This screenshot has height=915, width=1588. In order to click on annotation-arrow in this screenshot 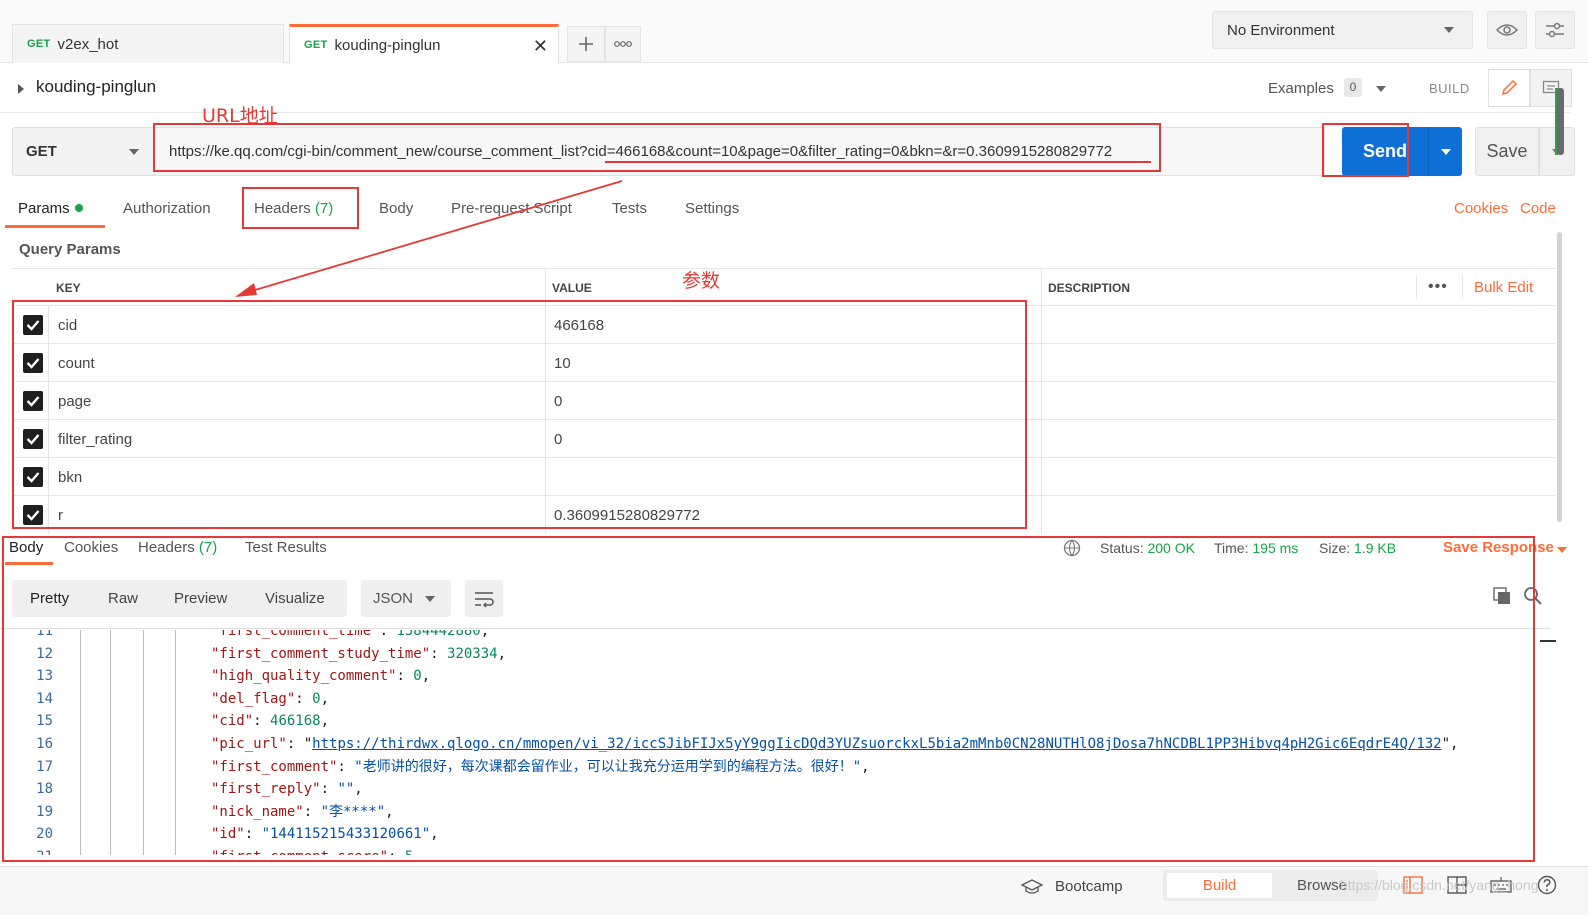, I will do `click(429, 238)`.